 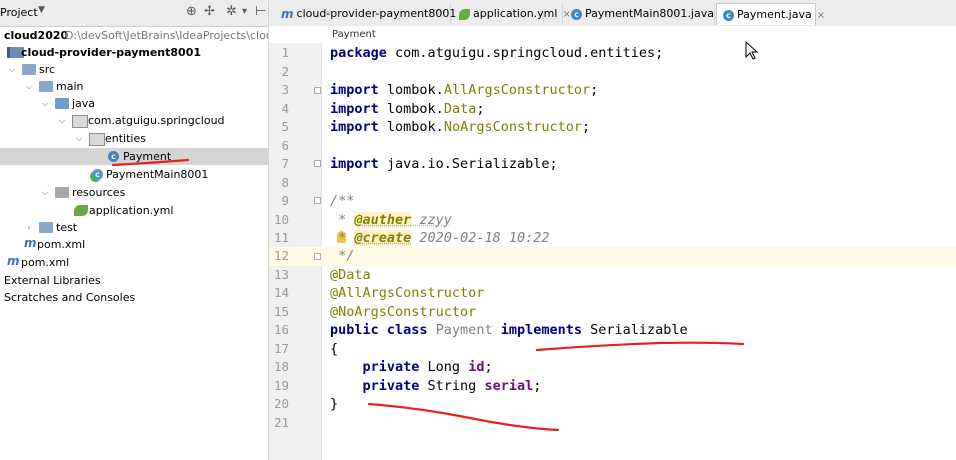 I want to click on red-underline-implements, so click(x=640, y=346).